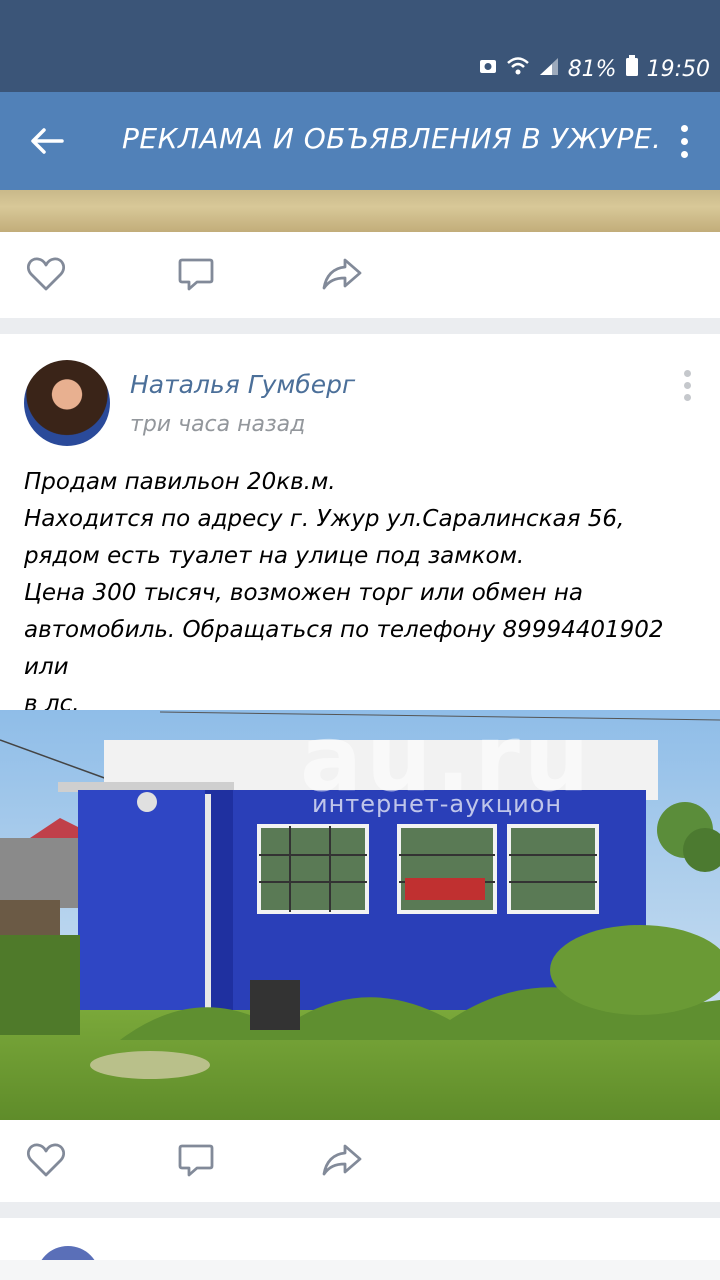  I want to click on wifi-icon, so click(518, 69).